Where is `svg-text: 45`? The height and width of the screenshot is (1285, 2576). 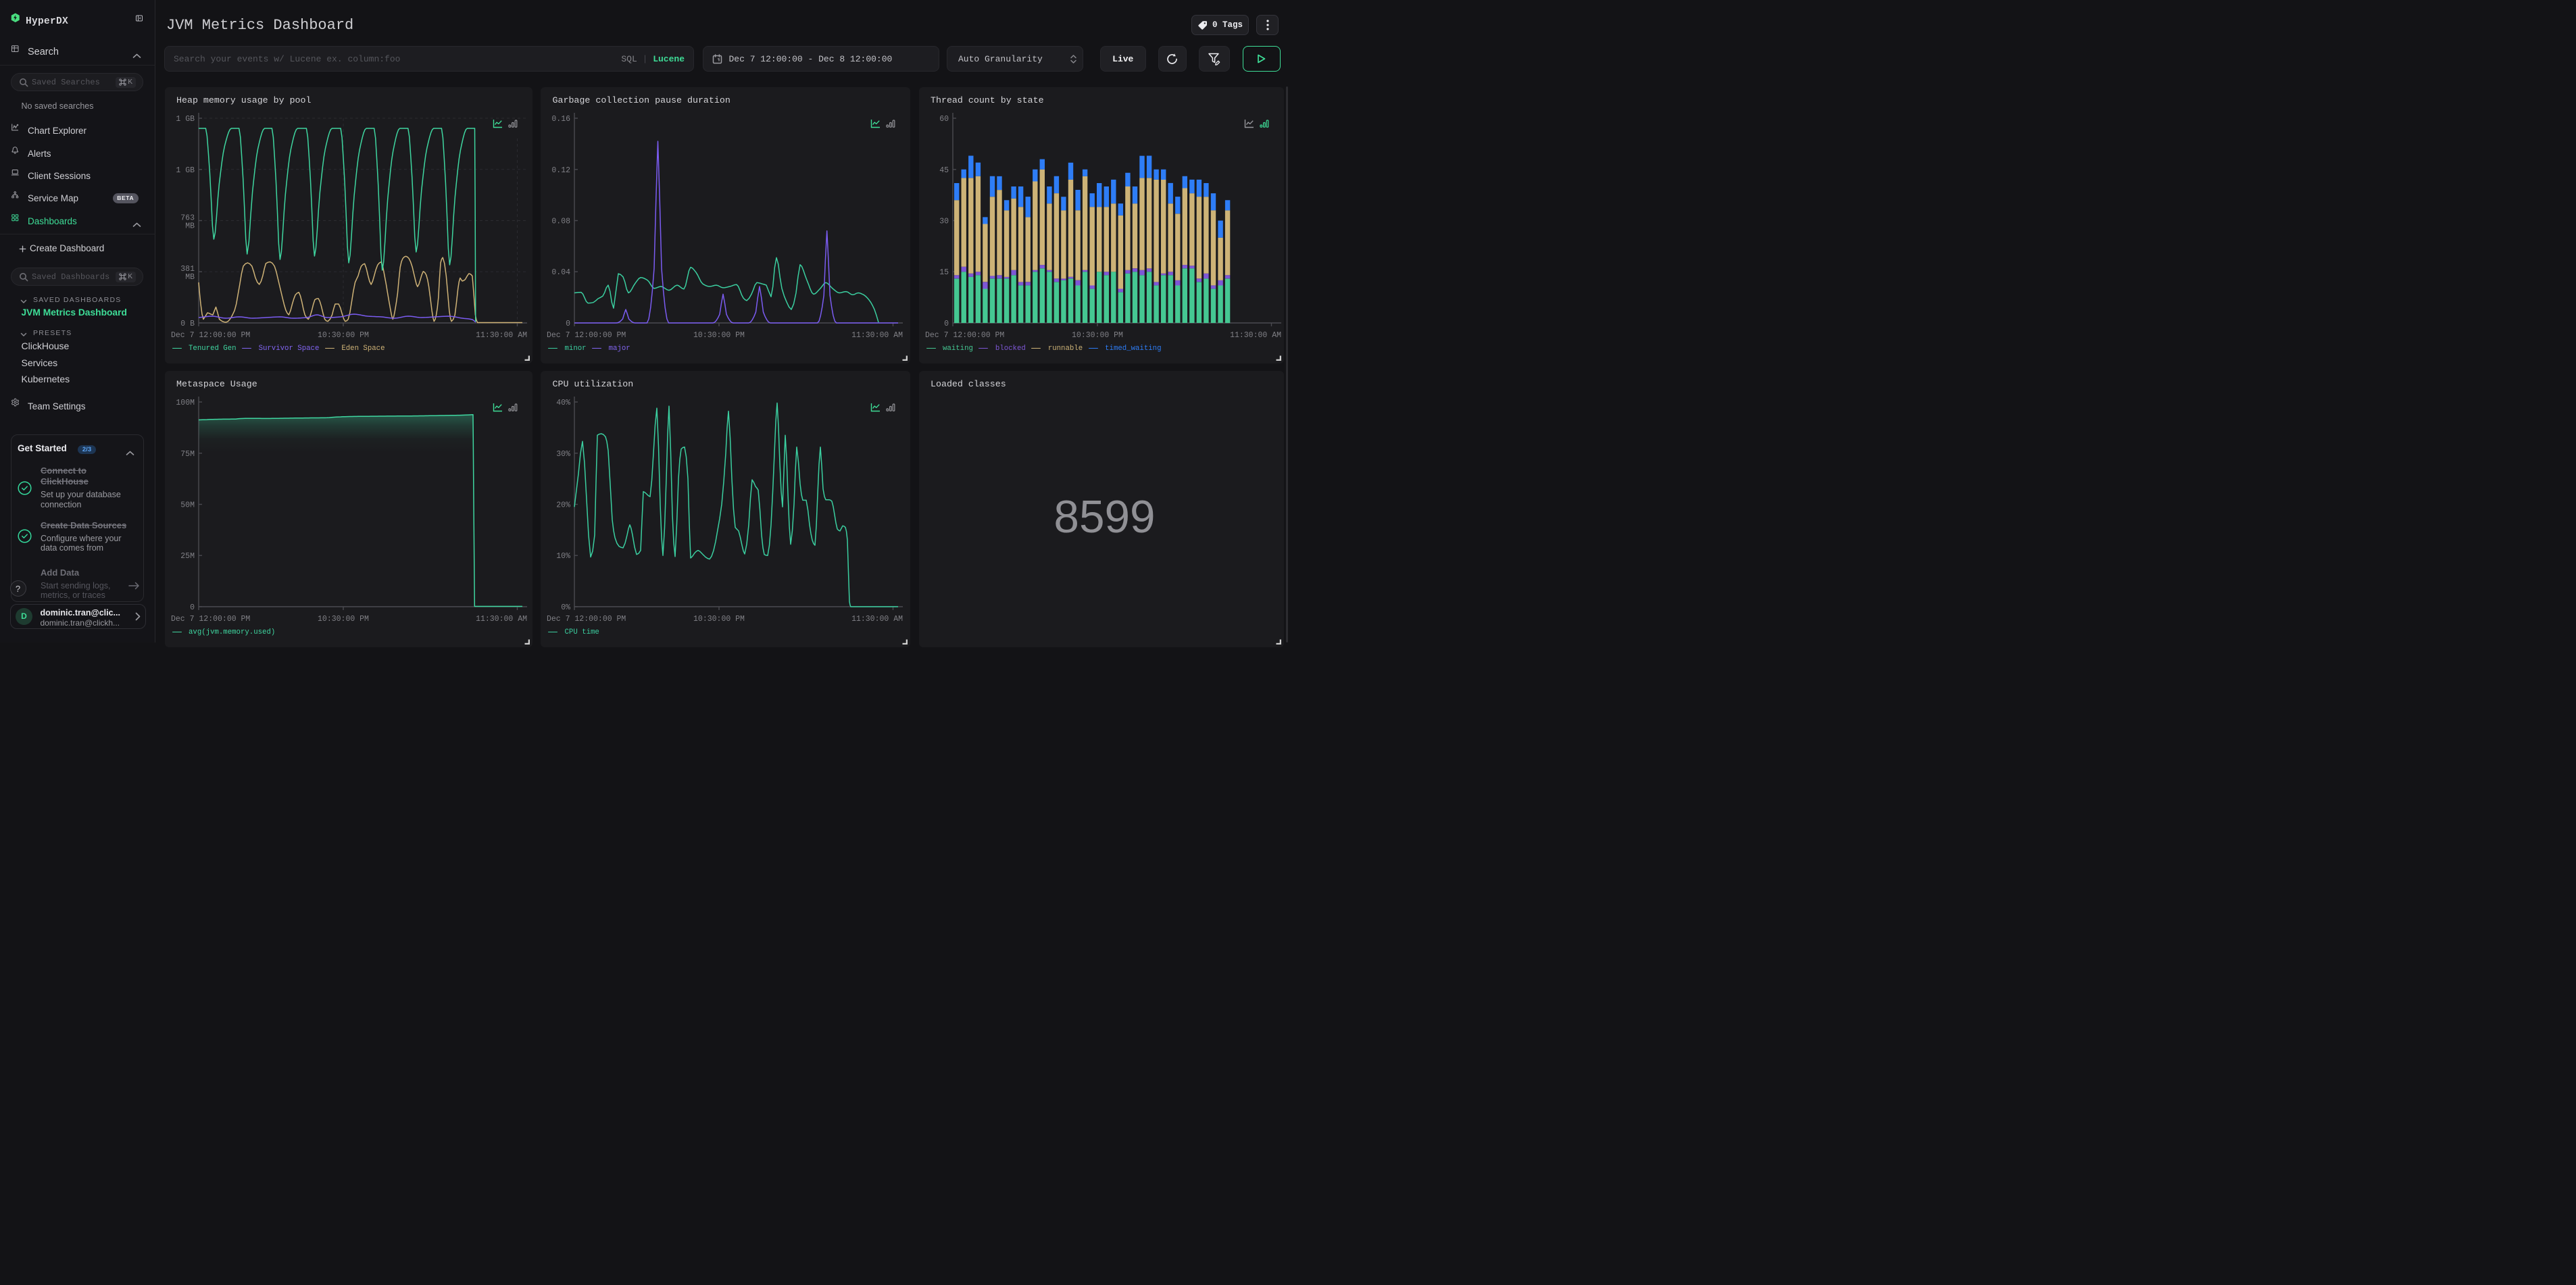 svg-text: 45 is located at coordinates (944, 170).